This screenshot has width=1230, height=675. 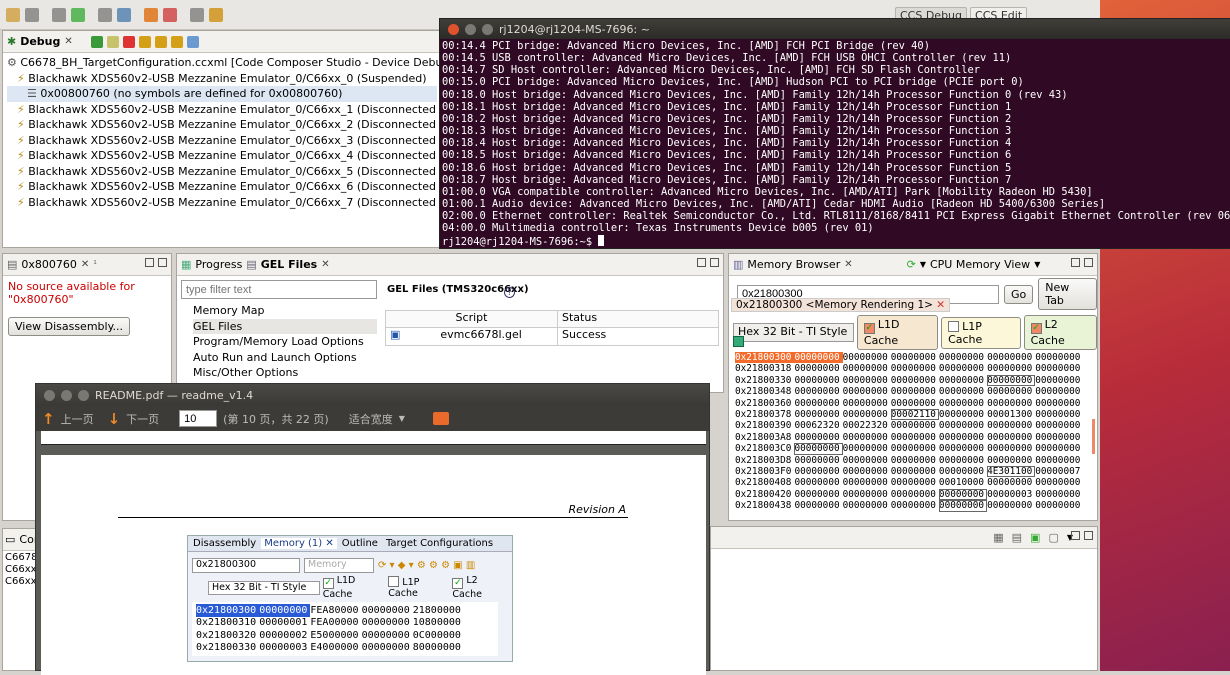 I want to click on memory-rendering-tab: 0x21800300 <Memory Rendering 1> ✕, so click(x=841, y=305).